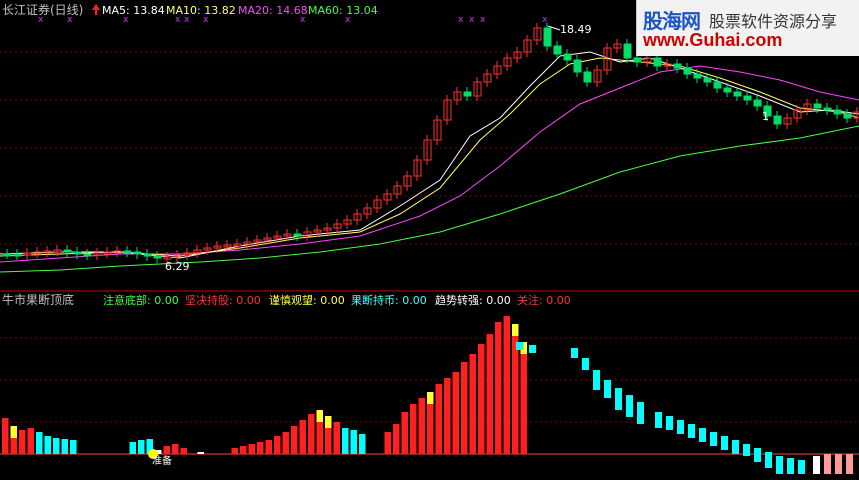 This screenshot has height=480, width=859. Describe the element at coordinates (713, 40) in the screenshot. I see `watermark-url: www.Guhai.com` at that location.